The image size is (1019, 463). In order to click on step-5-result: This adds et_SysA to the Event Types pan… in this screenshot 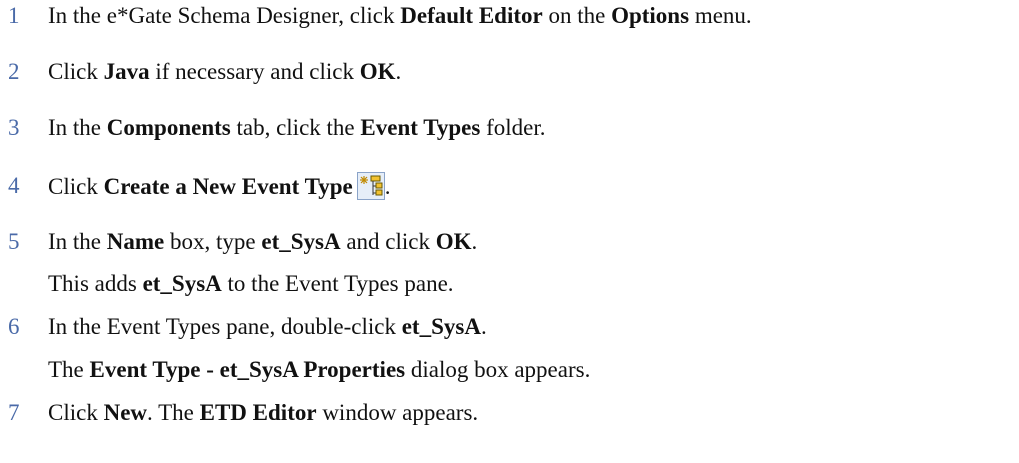, I will do `click(251, 284)`.